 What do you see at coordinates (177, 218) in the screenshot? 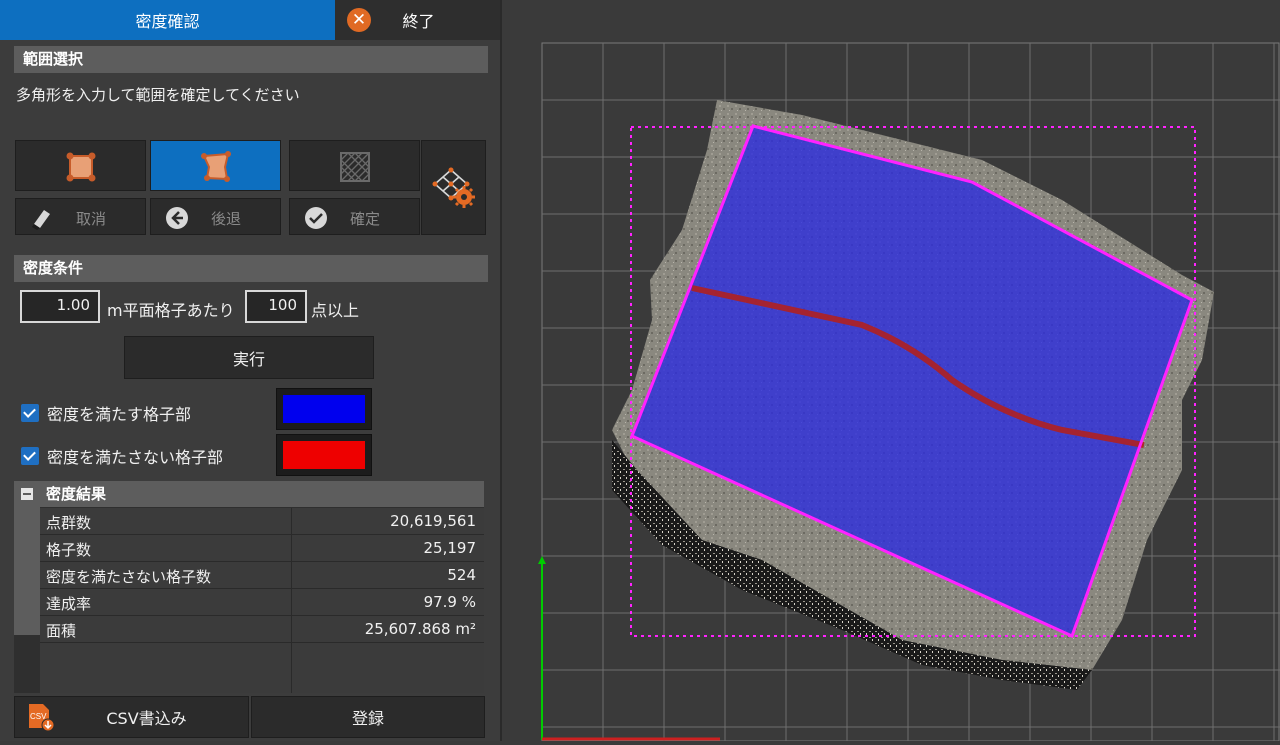
I see `back-arrow-icon` at bounding box center [177, 218].